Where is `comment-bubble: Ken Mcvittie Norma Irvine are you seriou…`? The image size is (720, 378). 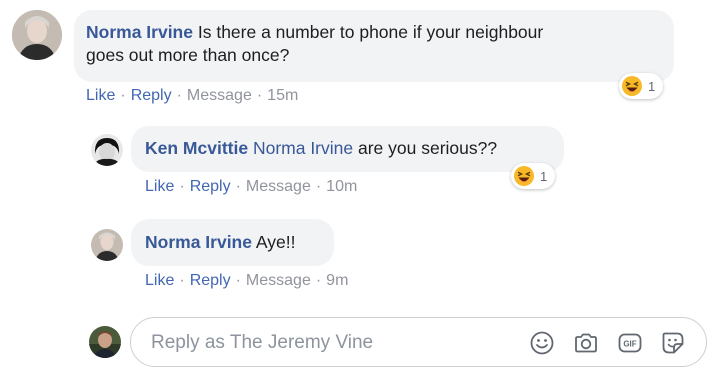
comment-bubble: Ken Mcvittie Norma Irvine are you seriou… is located at coordinates (347, 149).